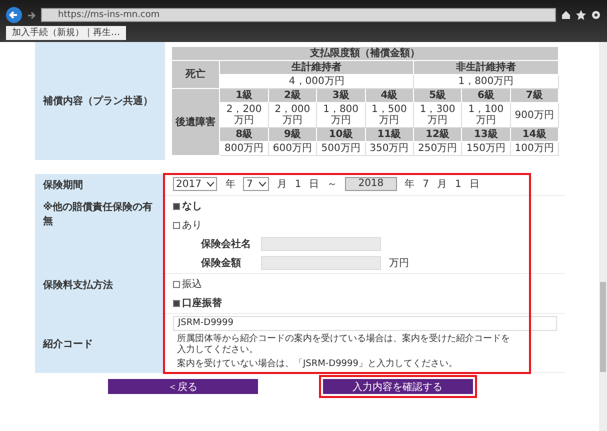 This screenshot has height=431, width=607. Describe the element at coordinates (187, 225) in the screenshot. I see `radio-option: あり` at that location.